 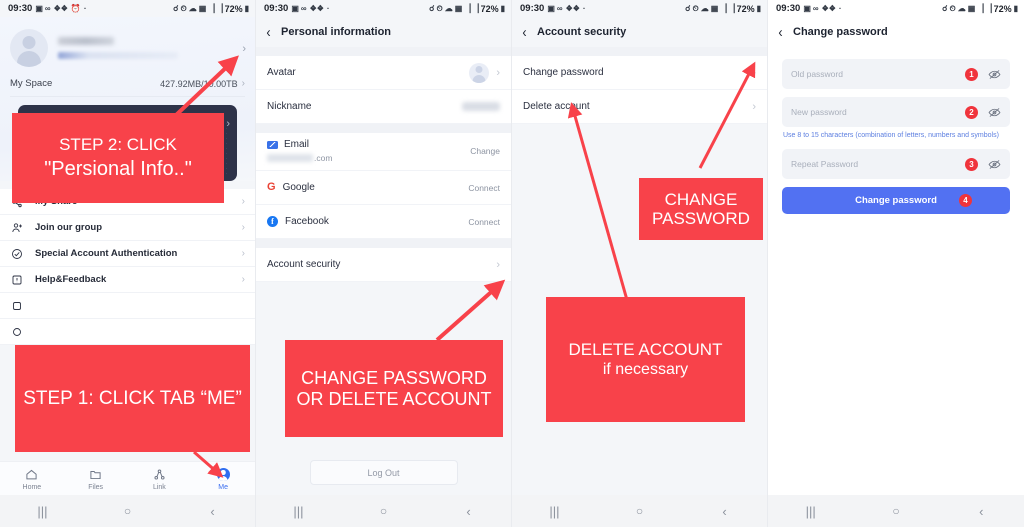 What do you see at coordinates (383, 107) in the screenshot?
I see `row-nickname: Nickname` at bounding box center [383, 107].